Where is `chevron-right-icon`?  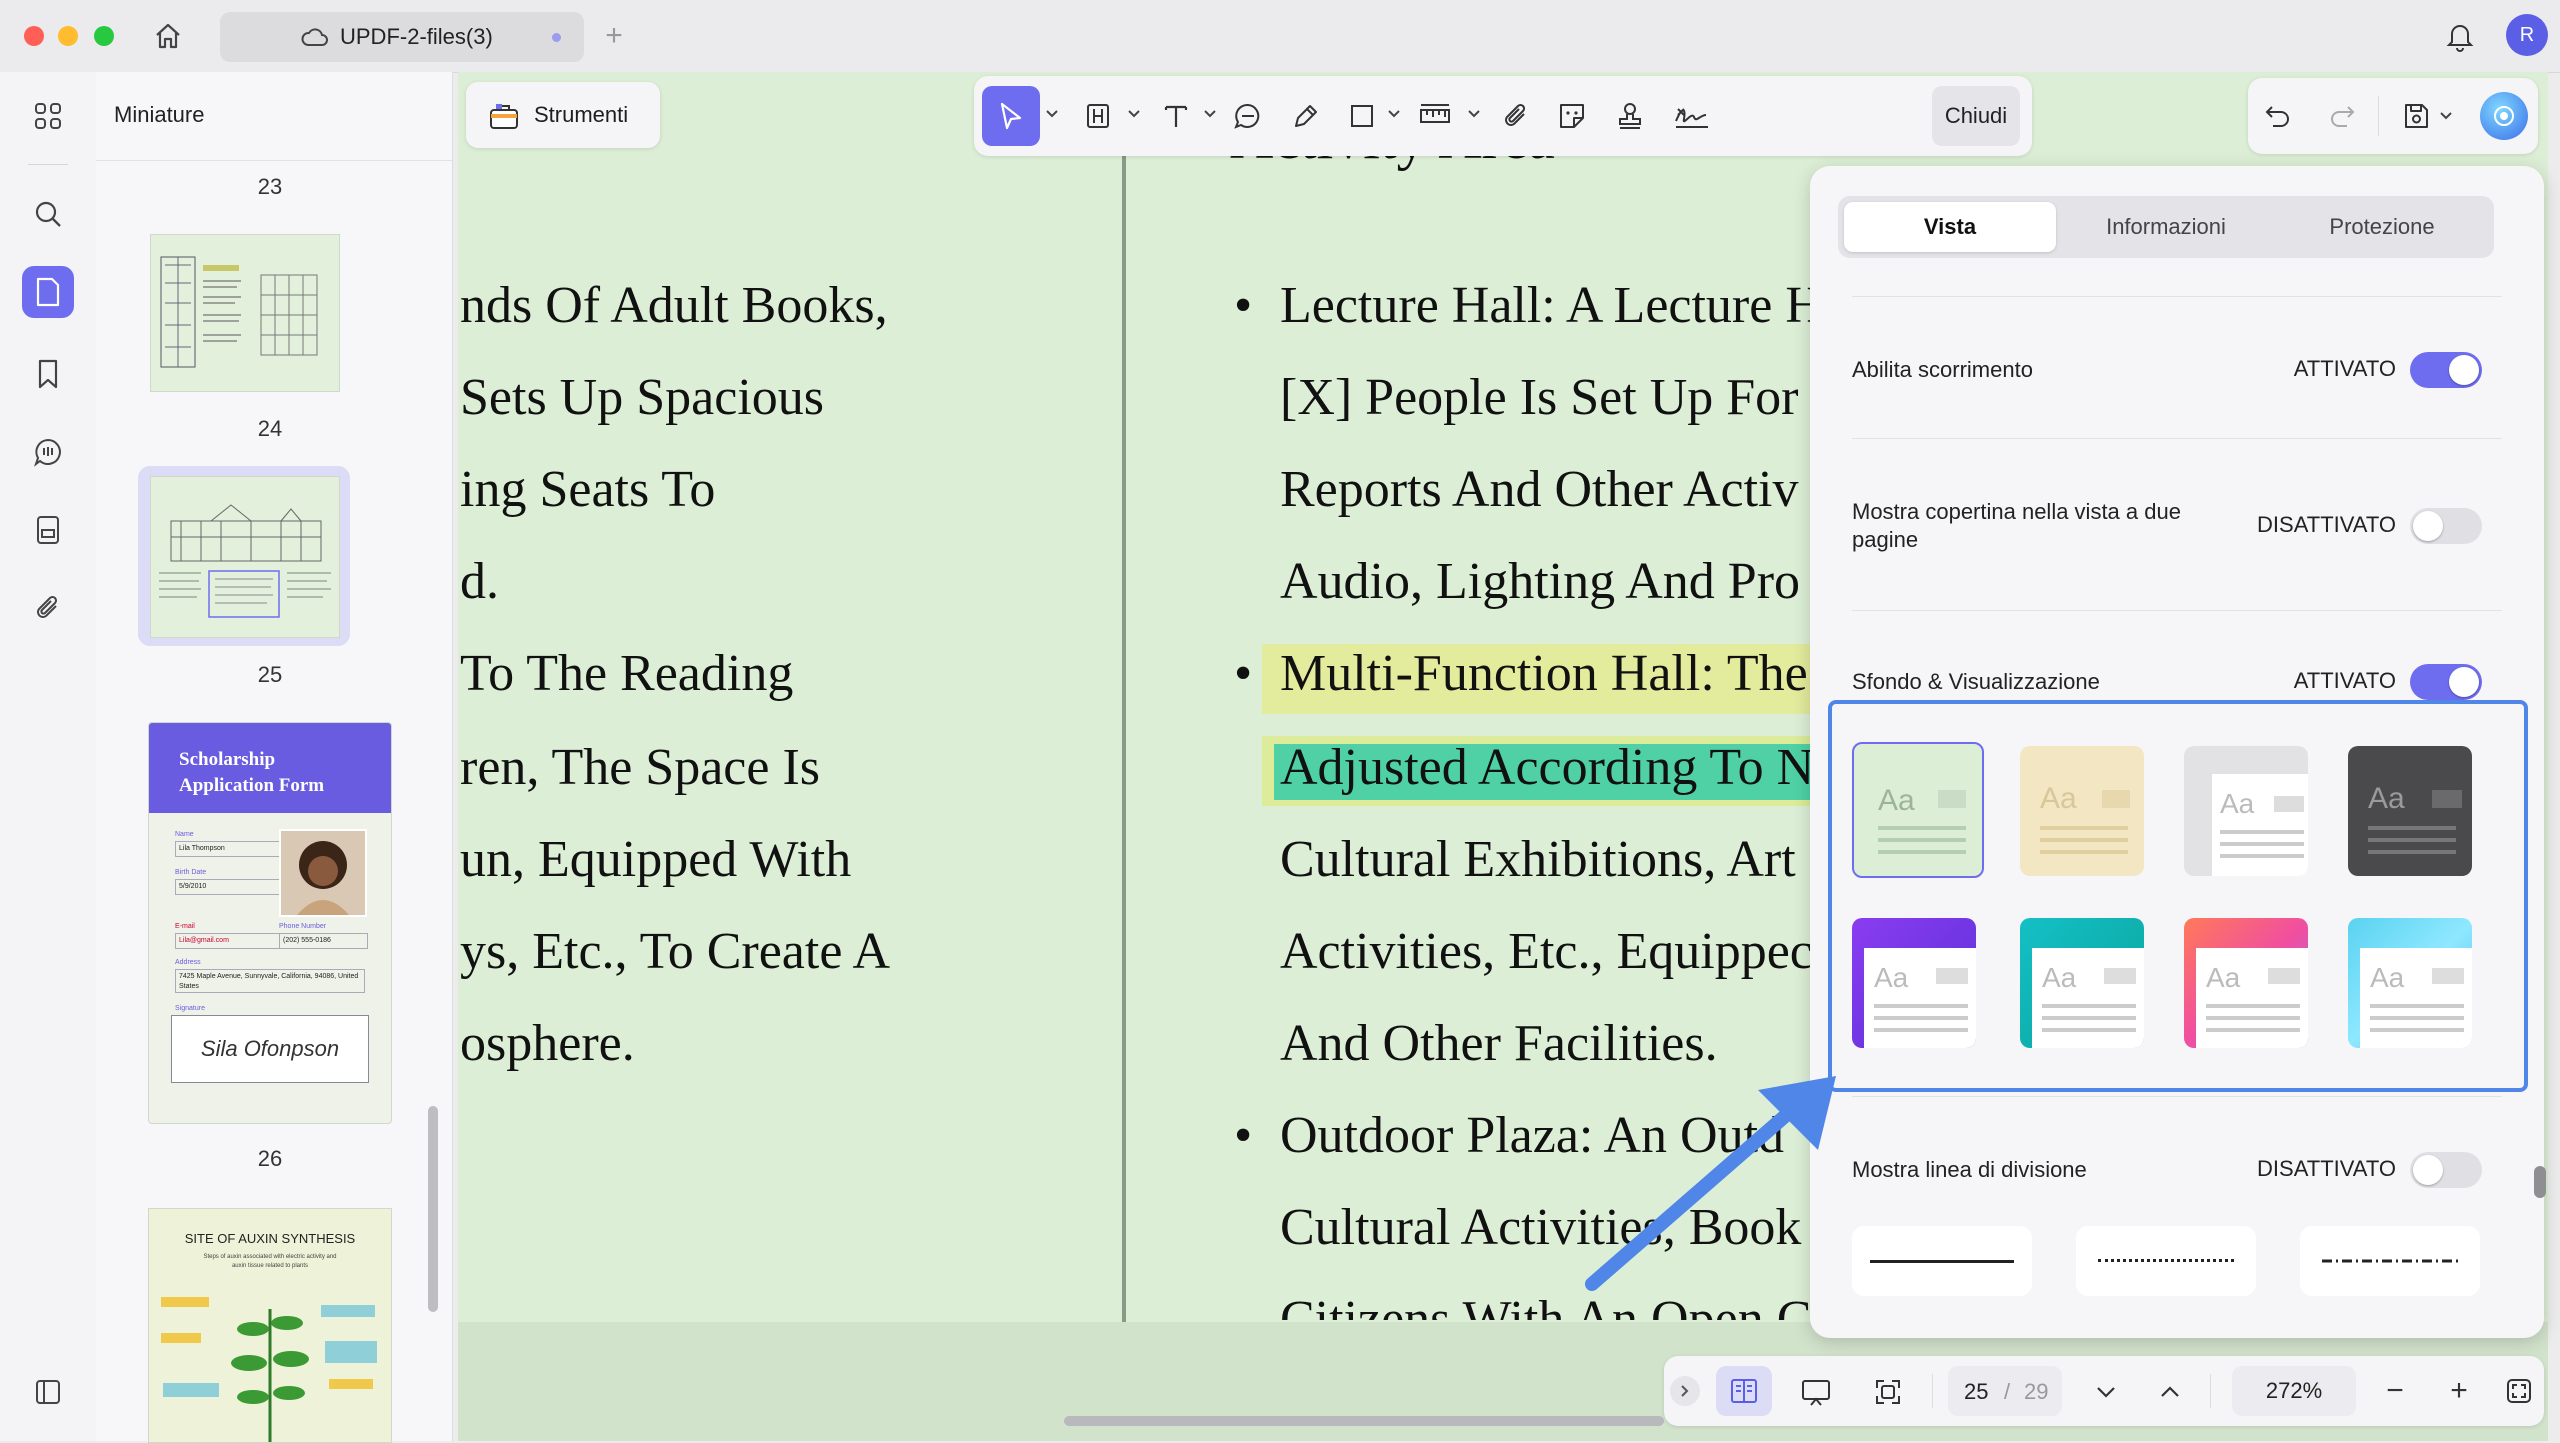 chevron-right-icon is located at coordinates (1685, 1391).